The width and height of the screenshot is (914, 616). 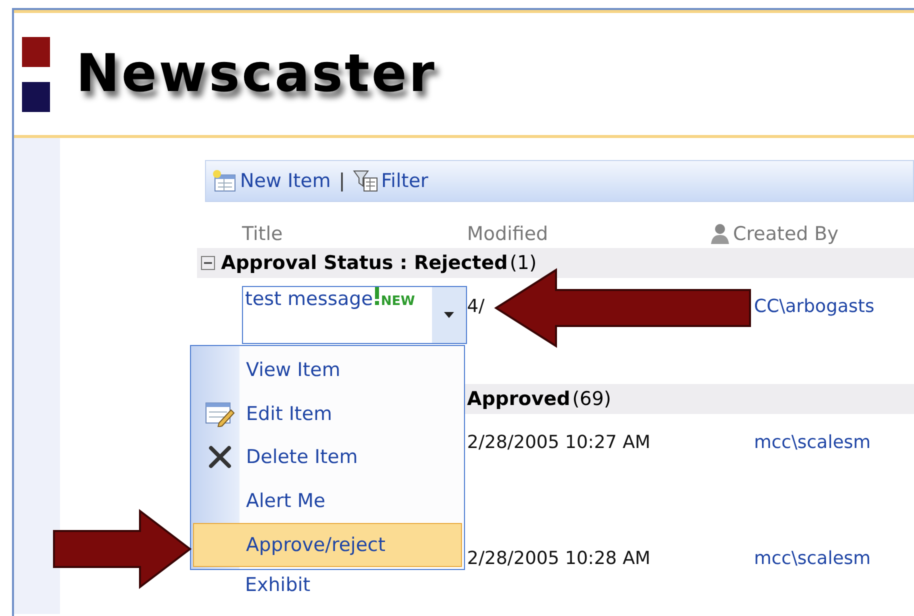 What do you see at coordinates (558, 558) in the screenshot?
I see `modified-cell: 2/28/2005 10:28 AM` at bounding box center [558, 558].